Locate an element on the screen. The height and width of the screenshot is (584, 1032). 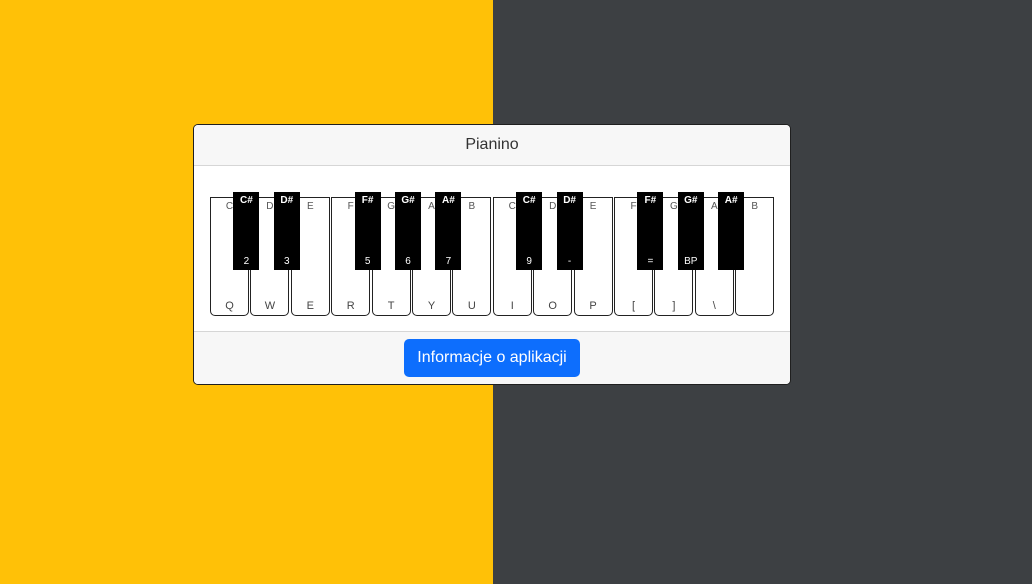
white-key-hotkey: U is located at coordinates (471, 306).